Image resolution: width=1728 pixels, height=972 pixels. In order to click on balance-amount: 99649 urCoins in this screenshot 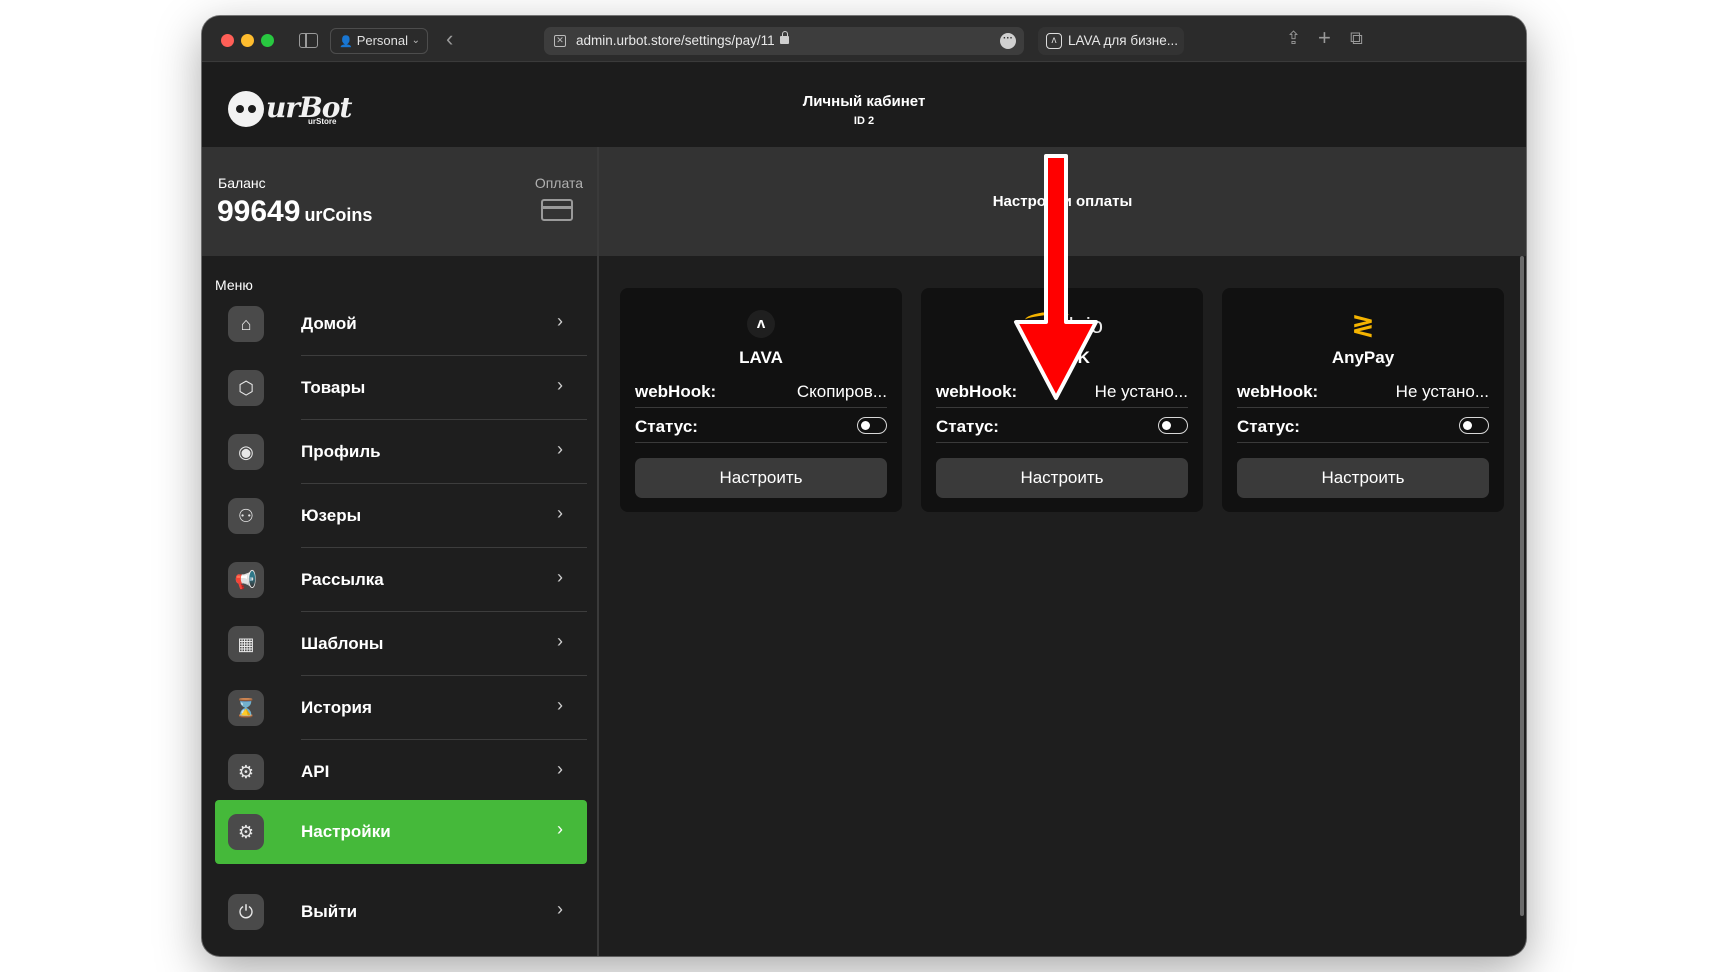, I will do `click(294, 212)`.